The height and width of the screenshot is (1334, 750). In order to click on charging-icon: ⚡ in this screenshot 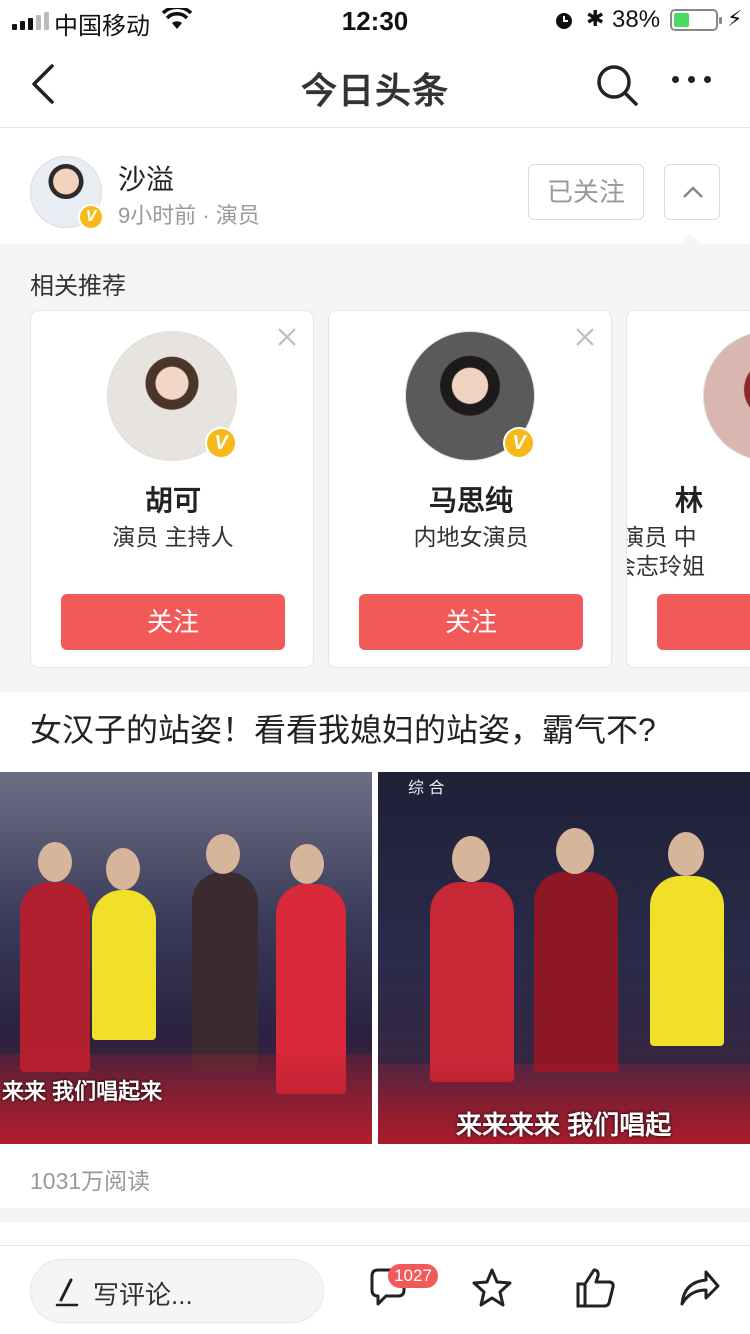, I will do `click(735, 18)`.